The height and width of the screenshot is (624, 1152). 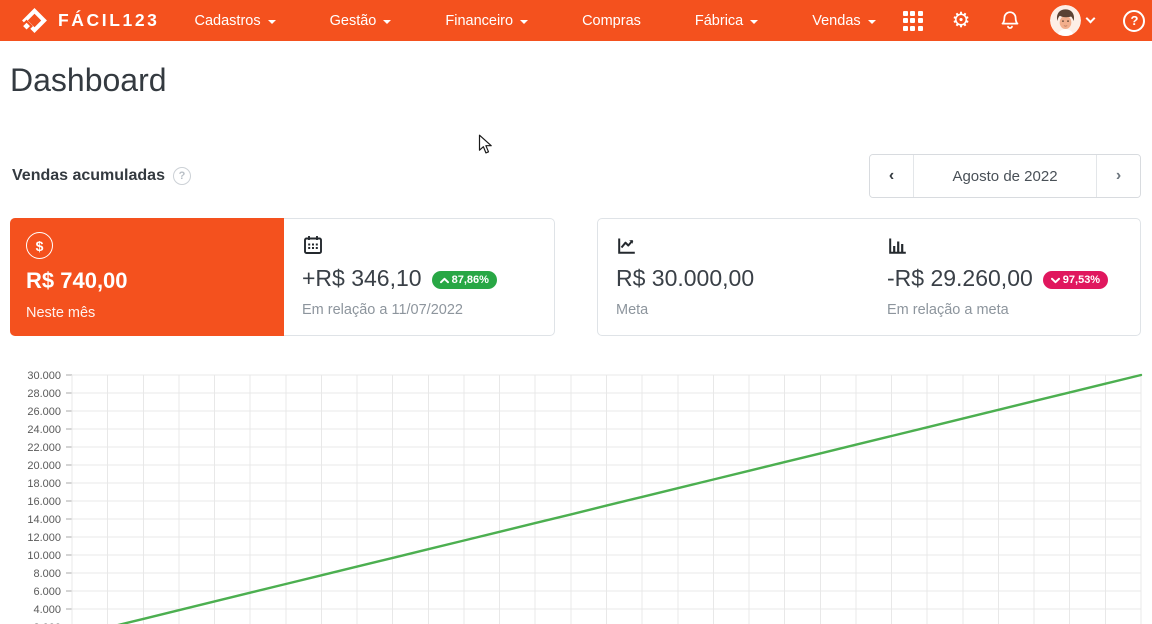 What do you see at coordinates (44, 430) in the screenshot?
I see `svg-text: 24.000` at bounding box center [44, 430].